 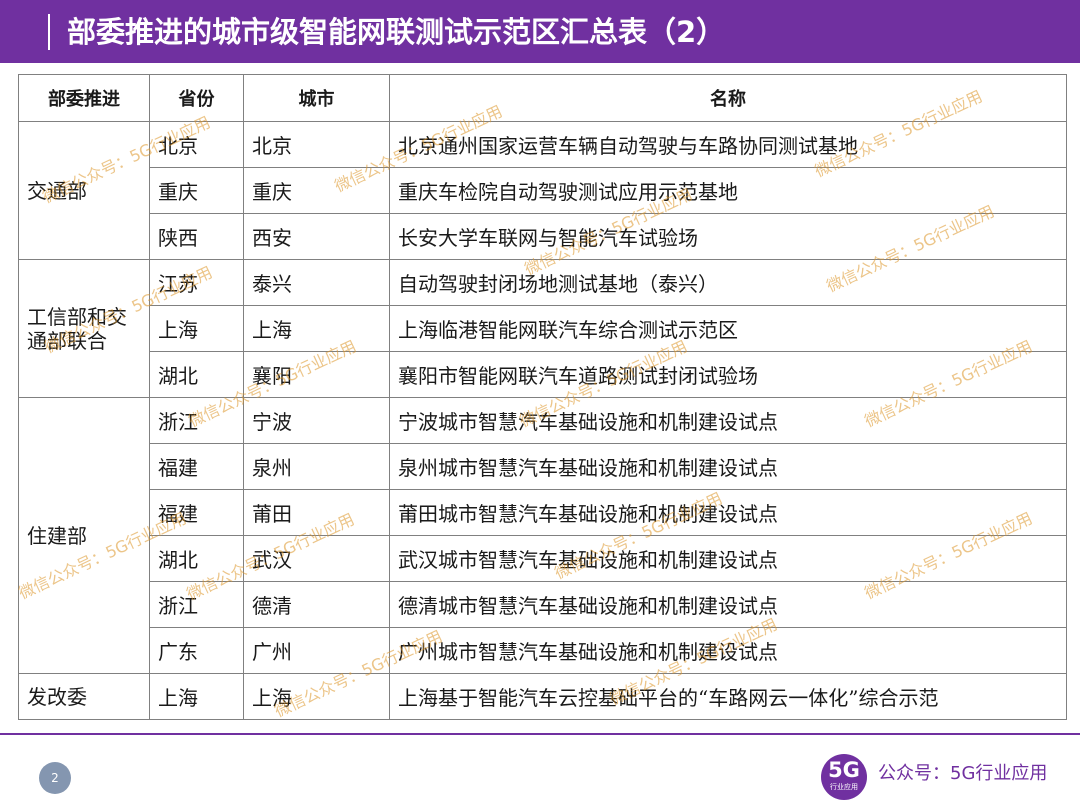 I want to click on table-row: 上海 上海 上海临港智能网联汽车综合测试示范区, so click(x=543, y=328).